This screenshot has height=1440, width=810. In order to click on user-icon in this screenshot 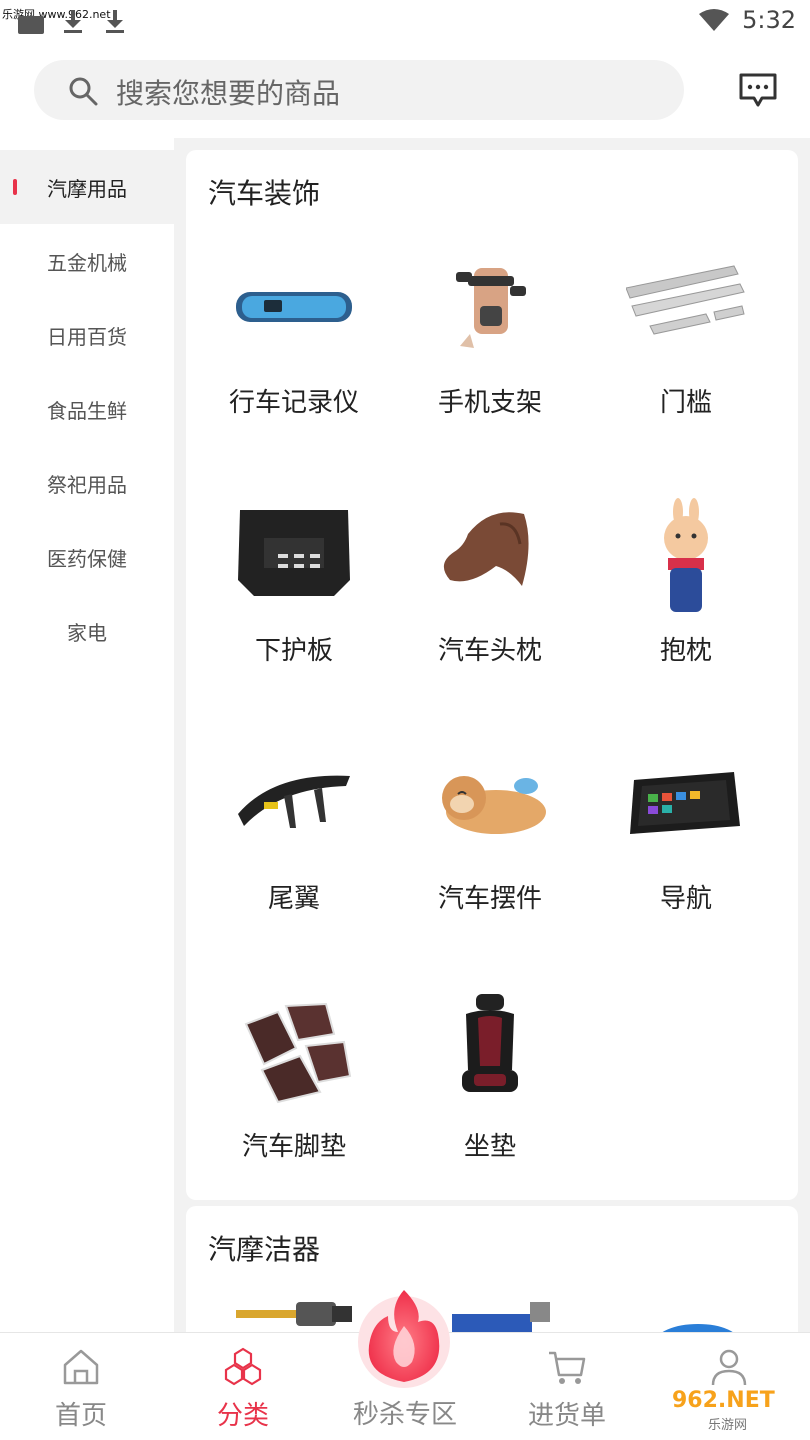, I will do `click(729, 1367)`.